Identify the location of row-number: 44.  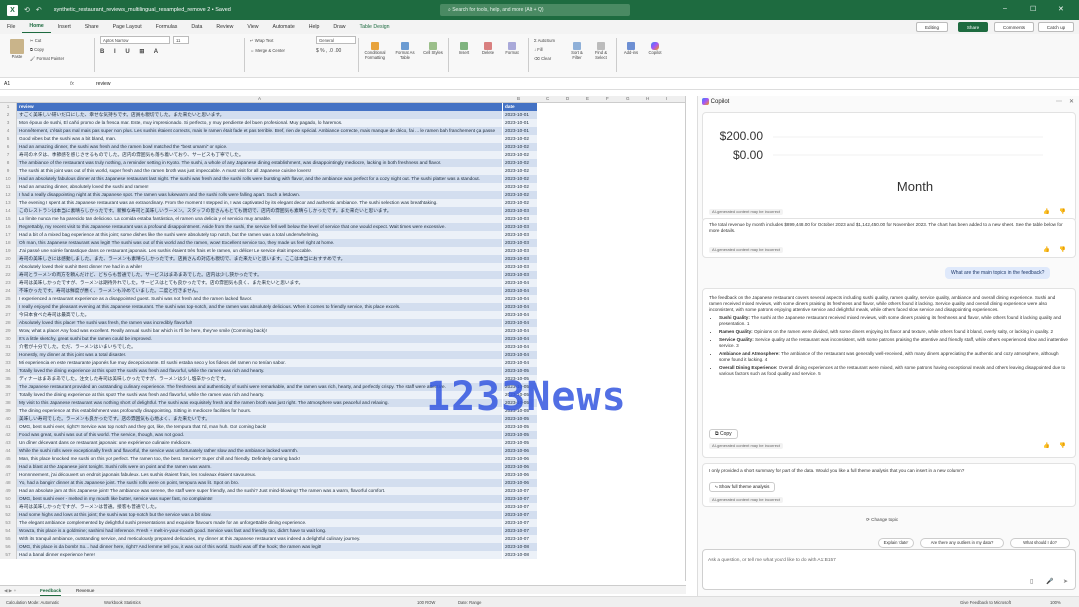
(8, 451).